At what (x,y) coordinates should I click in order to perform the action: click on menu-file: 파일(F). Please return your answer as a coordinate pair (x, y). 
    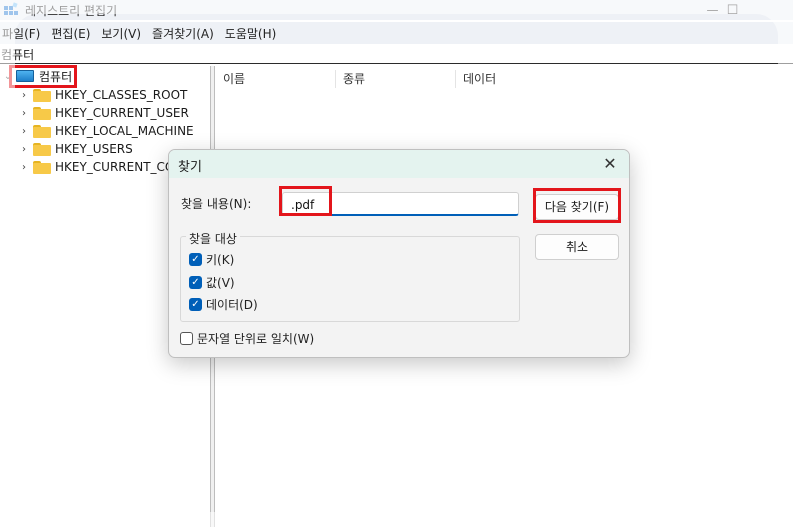
    Looking at the image, I should click on (21, 33).